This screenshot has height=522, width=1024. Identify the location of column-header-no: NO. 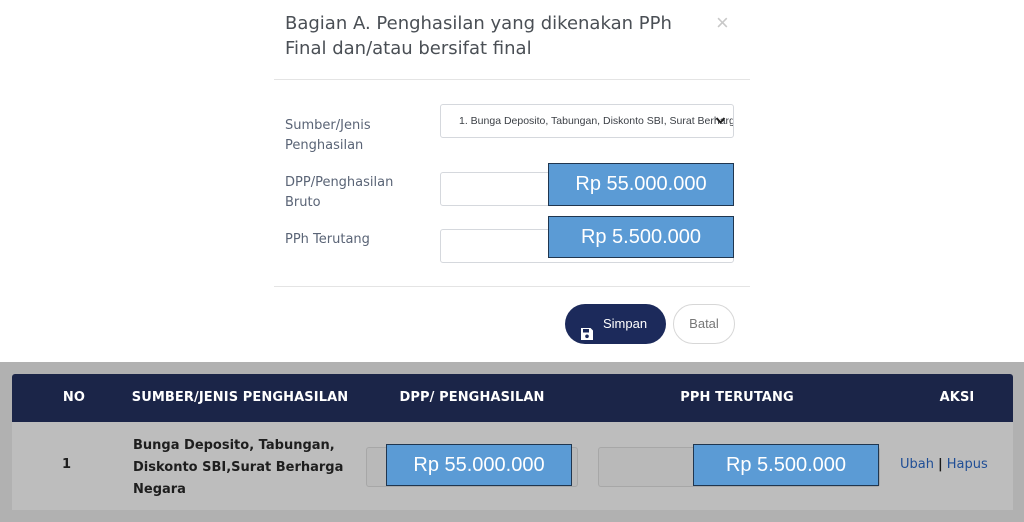
(74, 397).